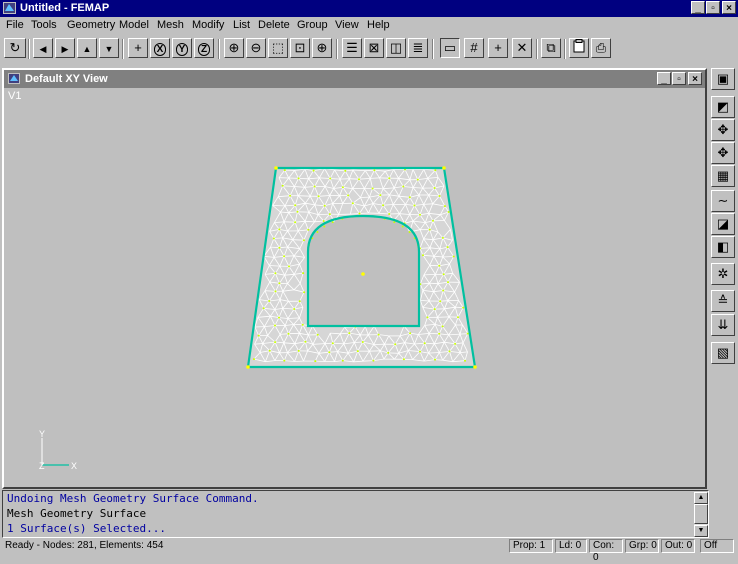  Describe the element at coordinates (234, 48) in the screenshot. I see `zoom-in-button: ⊕` at that location.